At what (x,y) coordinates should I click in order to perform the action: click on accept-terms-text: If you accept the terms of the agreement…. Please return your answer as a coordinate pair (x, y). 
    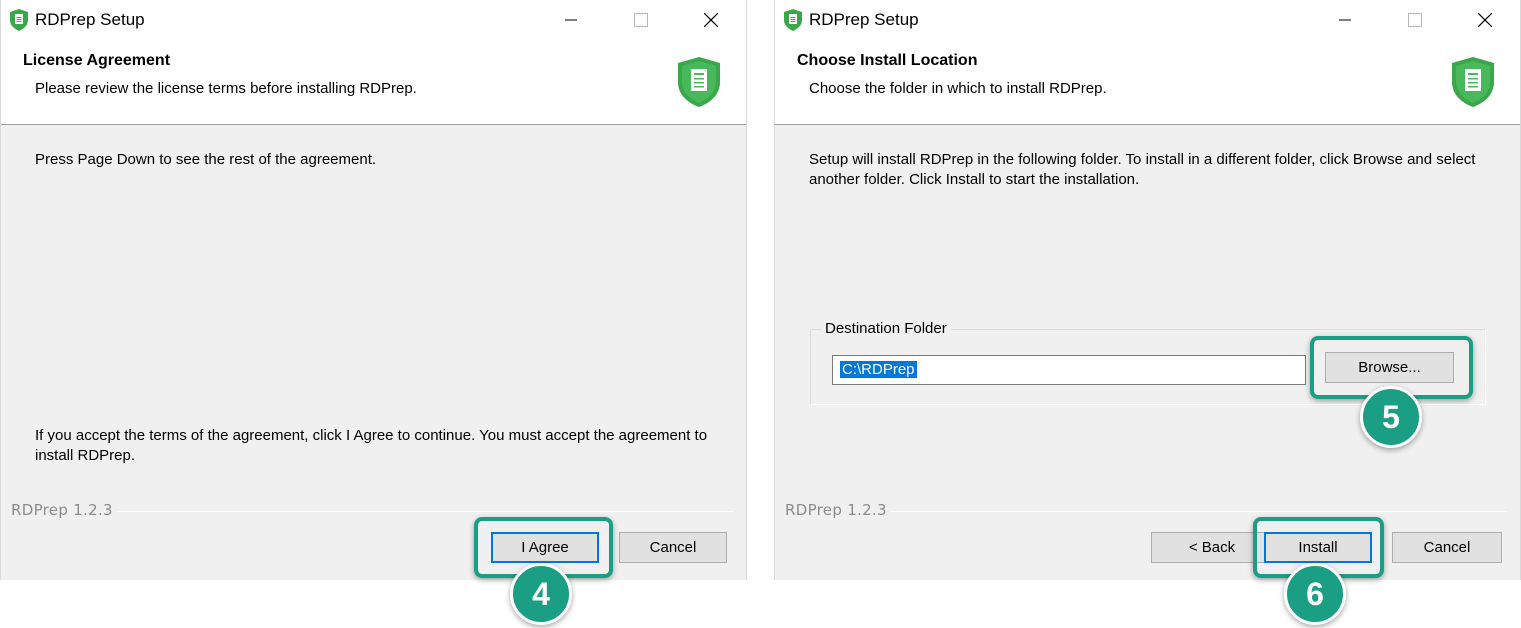
    Looking at the image, I should click on (371, 445).